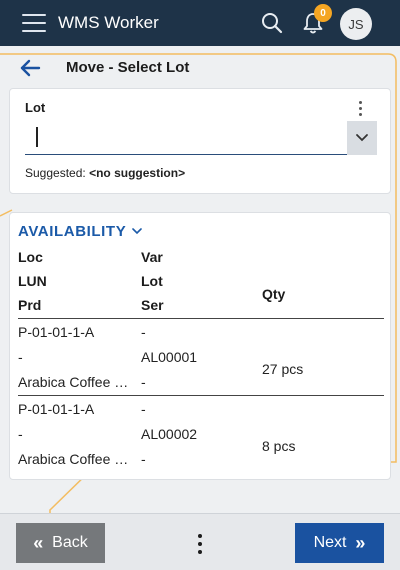  Describe the element at coordinates (323, 13) in the screenshot. I see `notification-badge: 0` at that location.